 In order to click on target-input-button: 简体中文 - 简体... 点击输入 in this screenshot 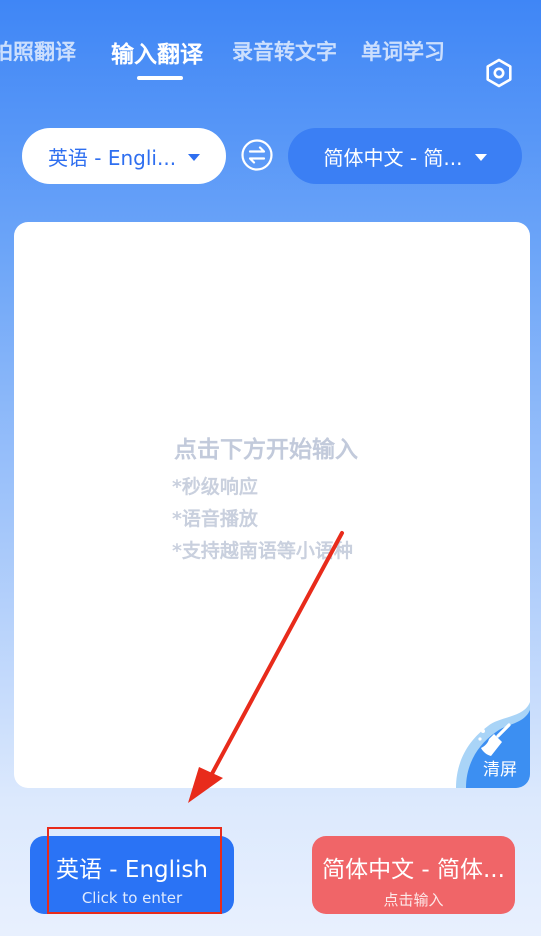, I will do `click(413, 875)`.